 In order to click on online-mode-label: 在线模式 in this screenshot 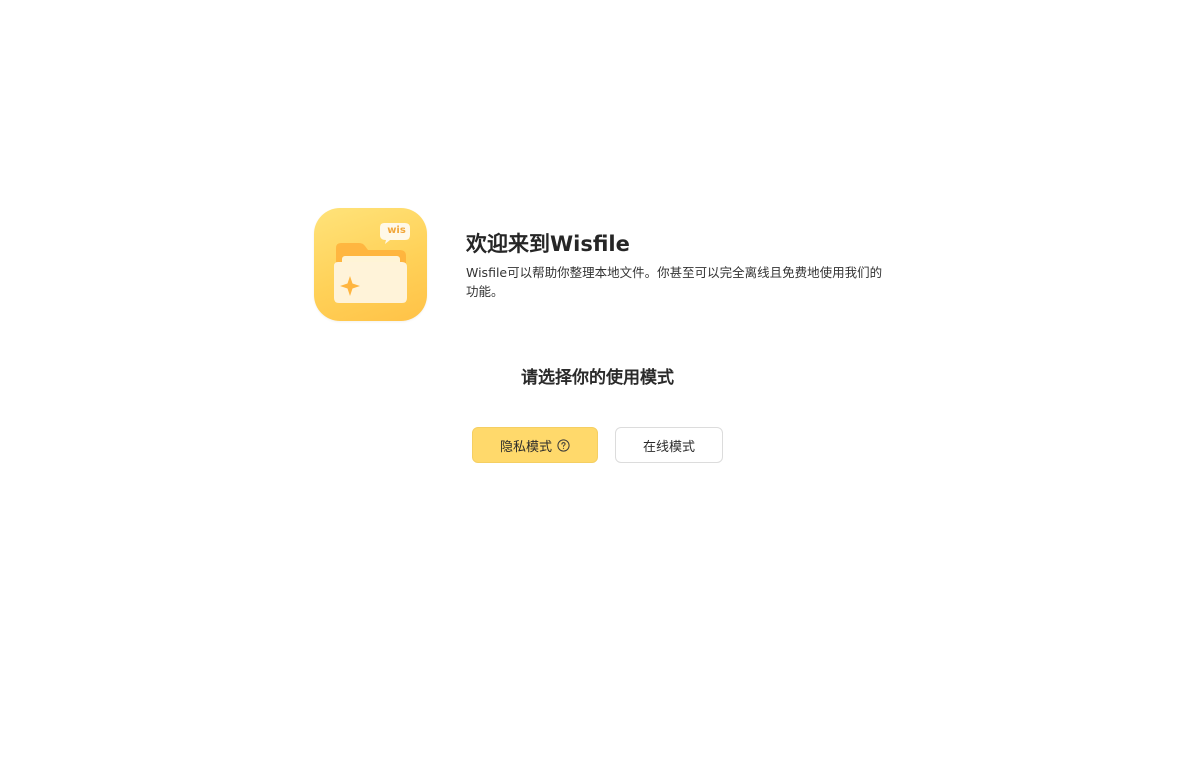, I will do `click(668, 447)`.